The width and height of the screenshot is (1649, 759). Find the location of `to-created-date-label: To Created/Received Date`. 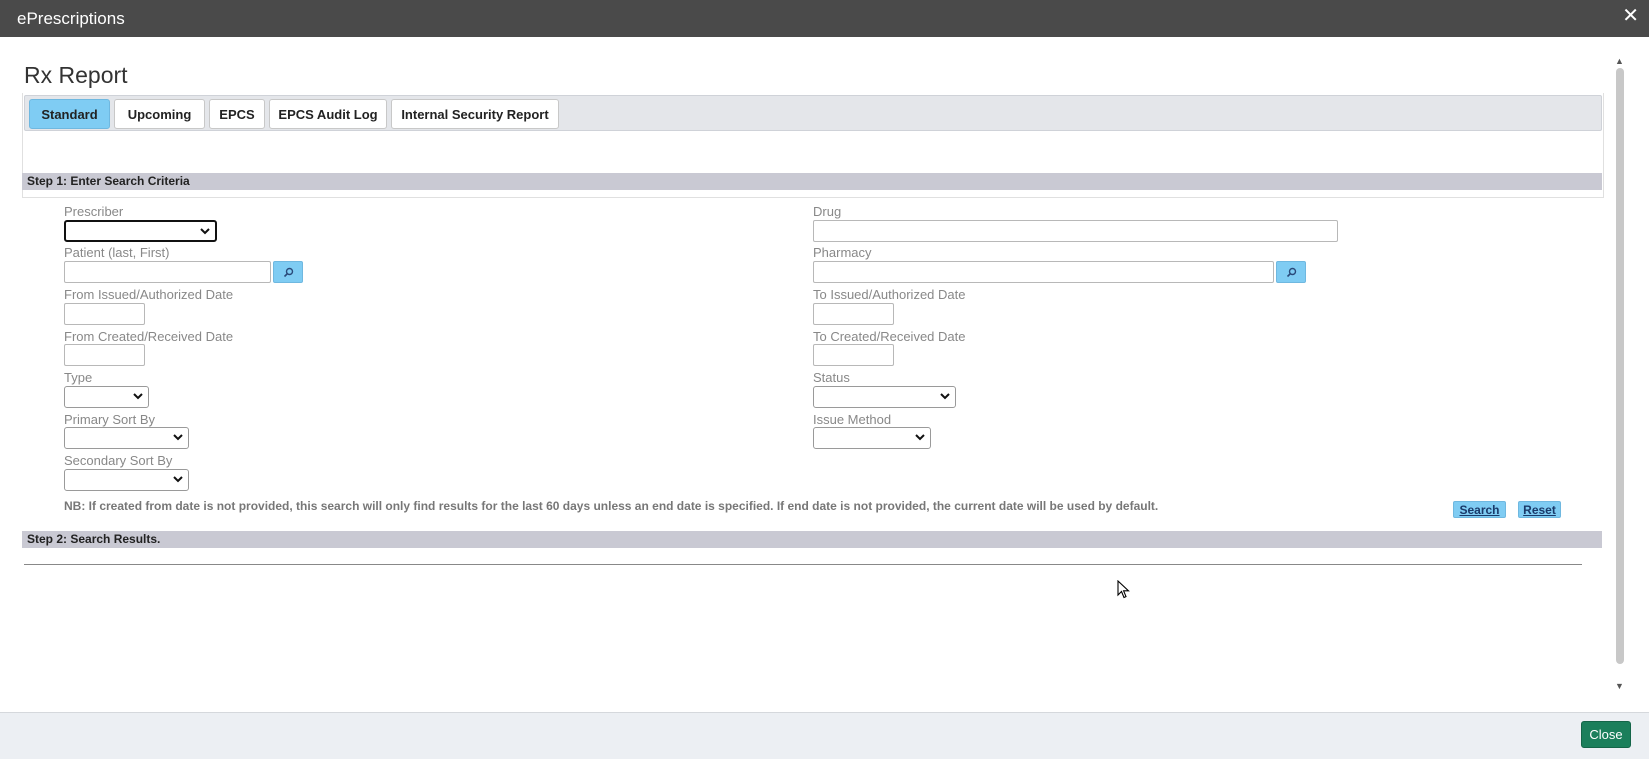

to-created-date-label: To Created/Received Date is located at coordinates (889, 336).